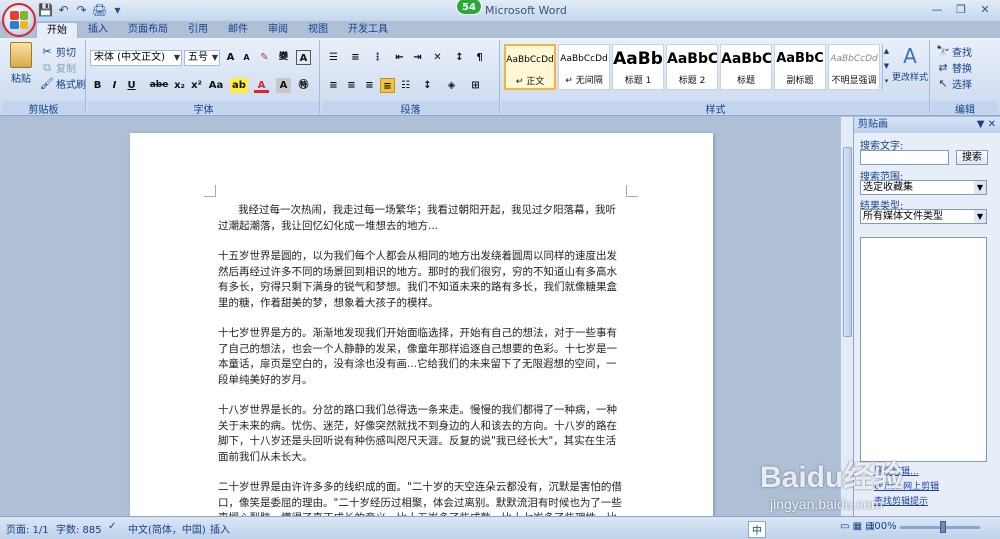  Describe the element at coordinates (203, 108) in the screenshot. I see `font-group-label: 字体` at that location.